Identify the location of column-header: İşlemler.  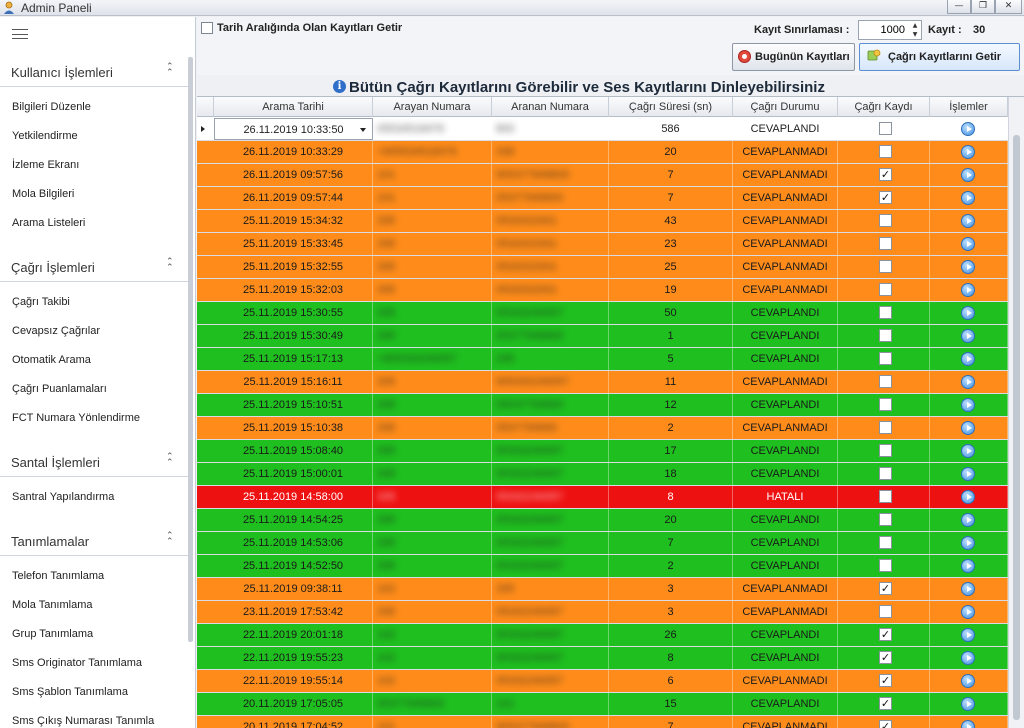
(969, 107).